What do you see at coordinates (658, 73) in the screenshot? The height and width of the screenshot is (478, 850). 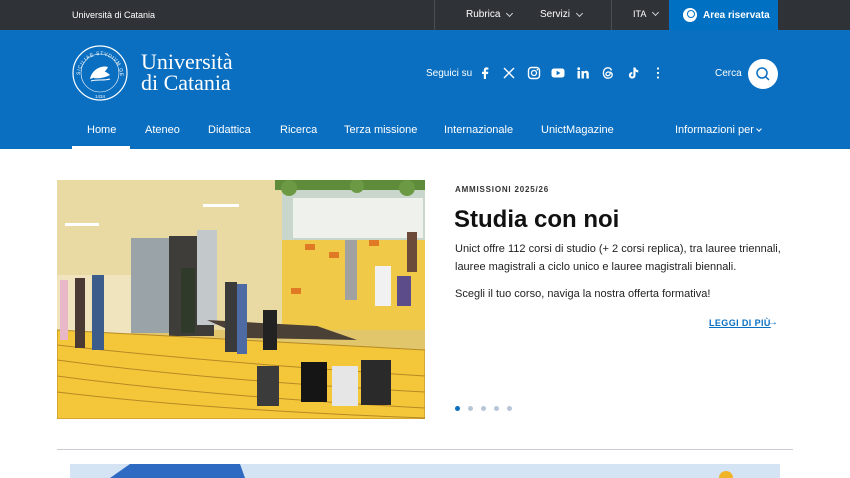 I see `more-options-icon` at bounding box center [658, 73].